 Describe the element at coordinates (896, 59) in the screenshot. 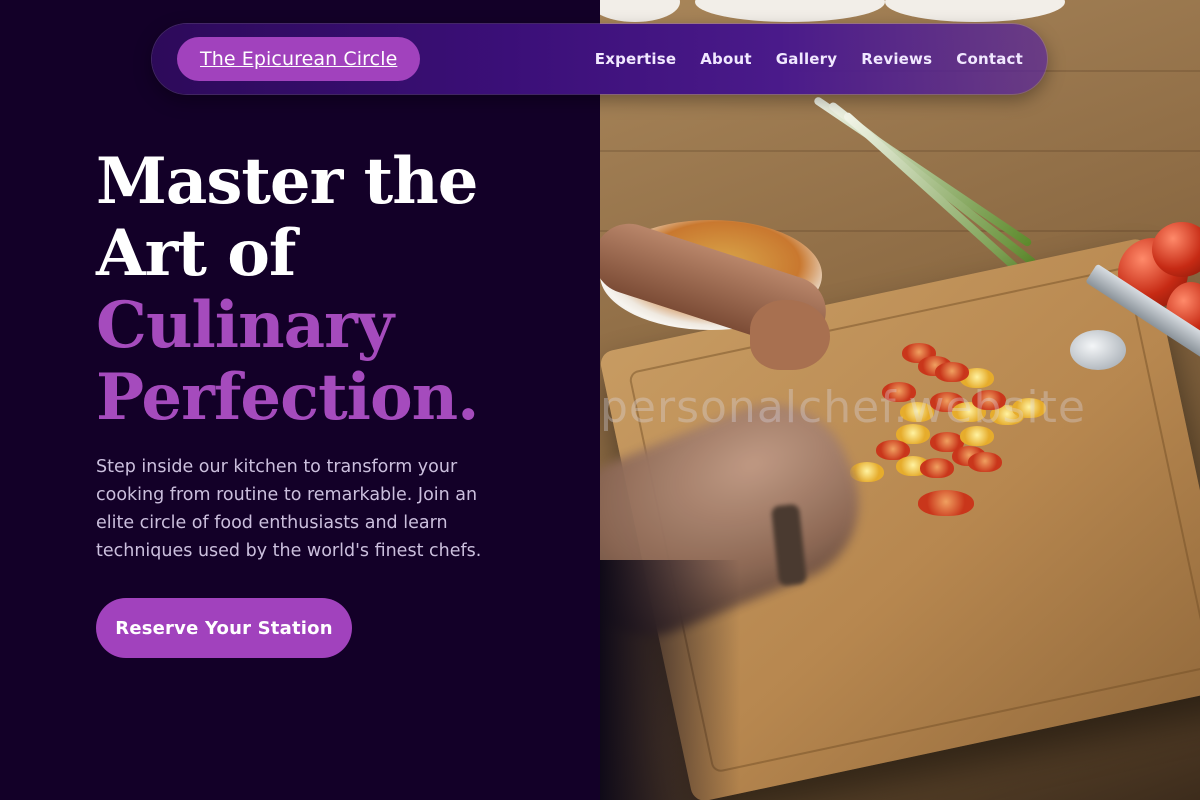

I see `nav-link-reviews: Reviews` at that location.